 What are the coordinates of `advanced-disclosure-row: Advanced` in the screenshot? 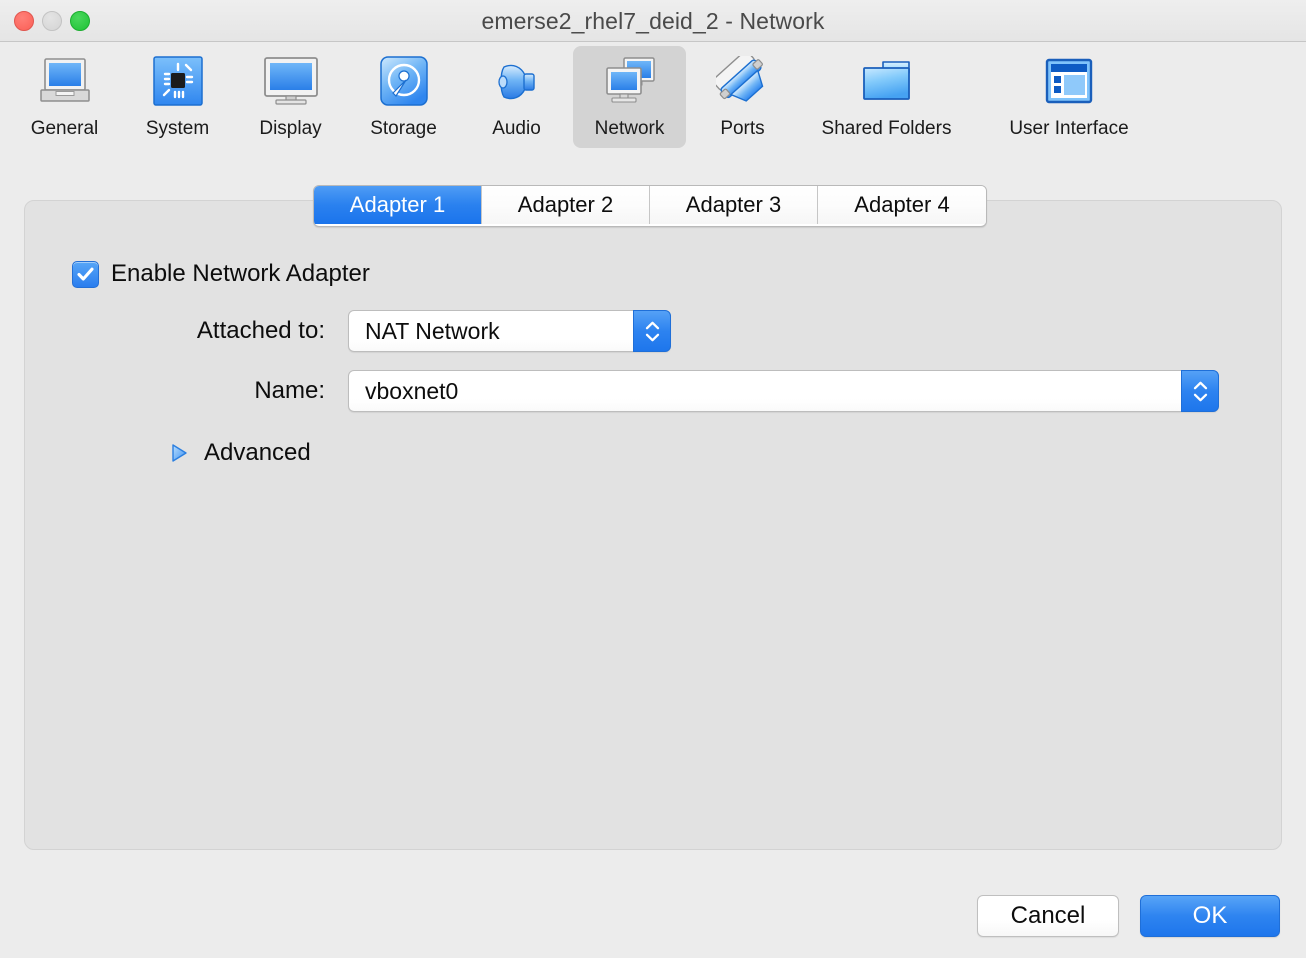 It's located at (239, 453).